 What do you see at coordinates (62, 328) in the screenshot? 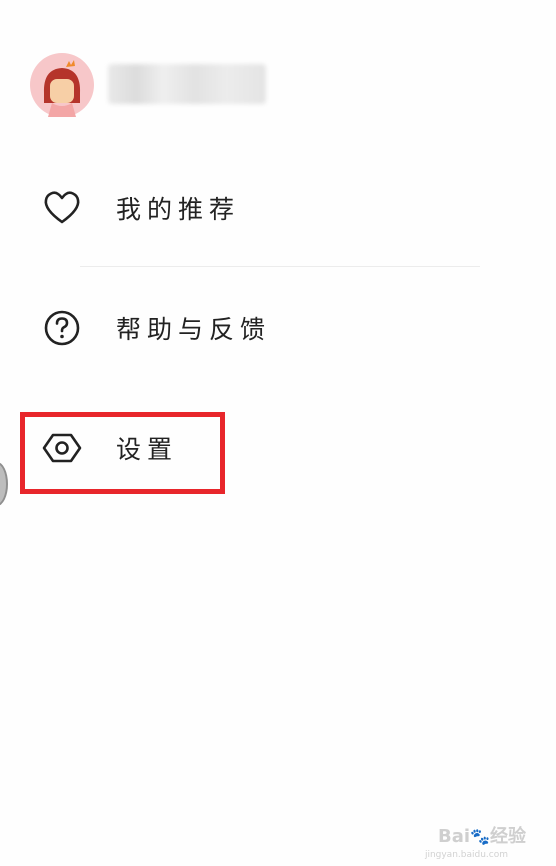
I see `help-circle-icon` at bounding box center [62, 328].